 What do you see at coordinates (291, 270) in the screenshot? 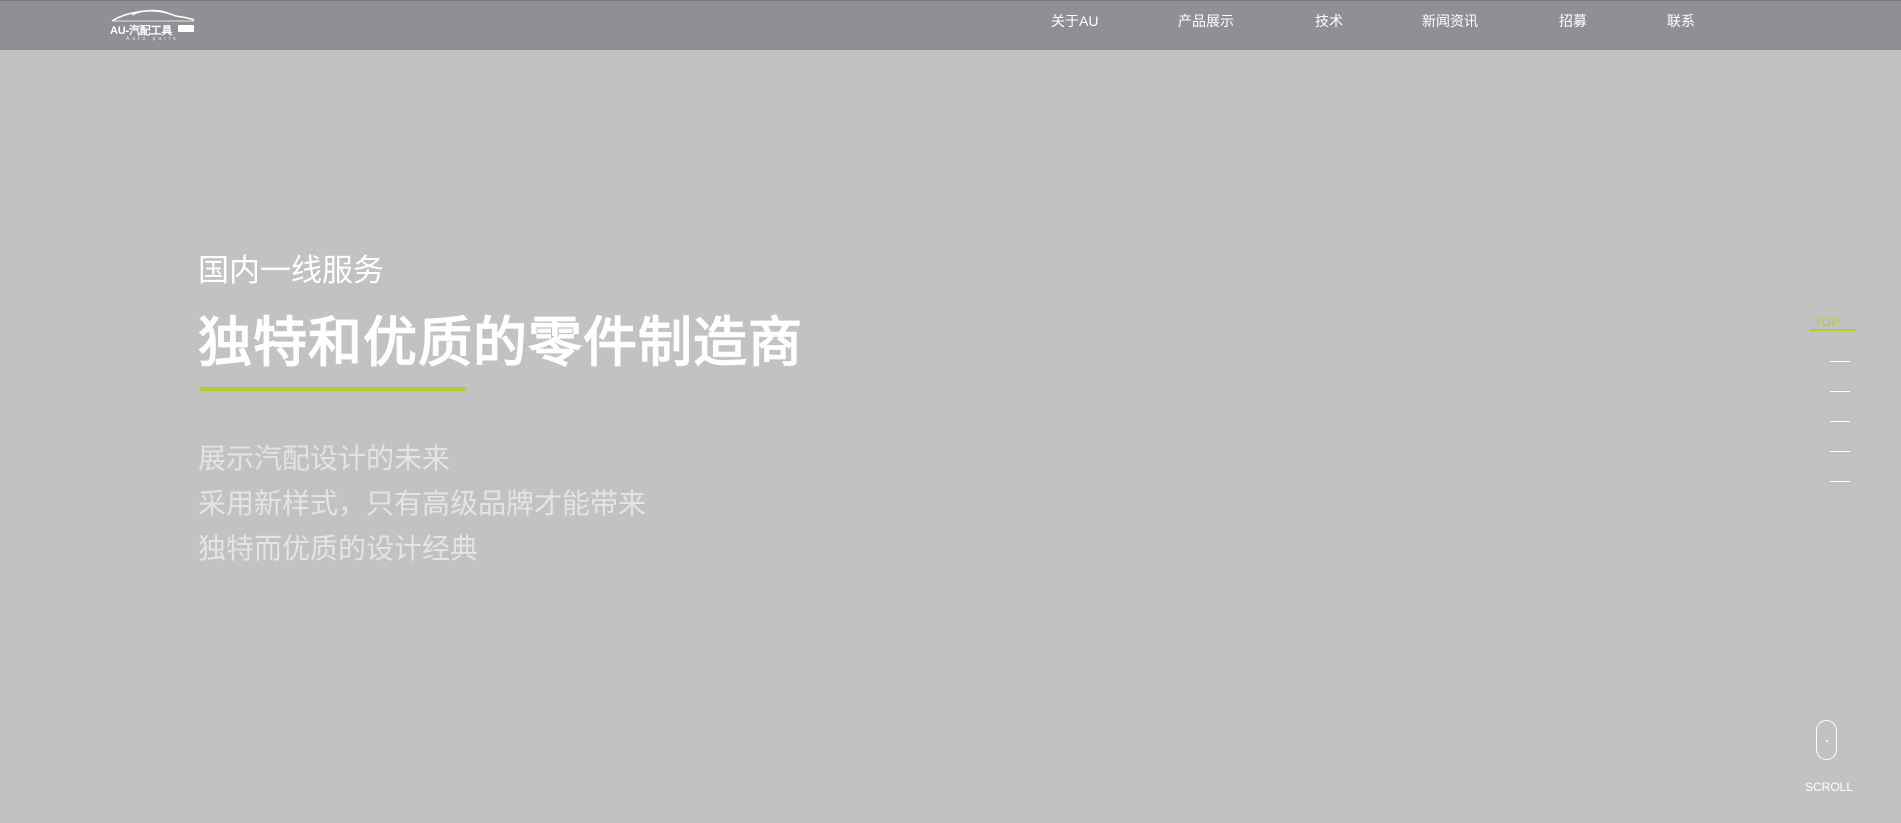
I see `hero-kicker: 国内一线服务` at bounding box center [291, 270].